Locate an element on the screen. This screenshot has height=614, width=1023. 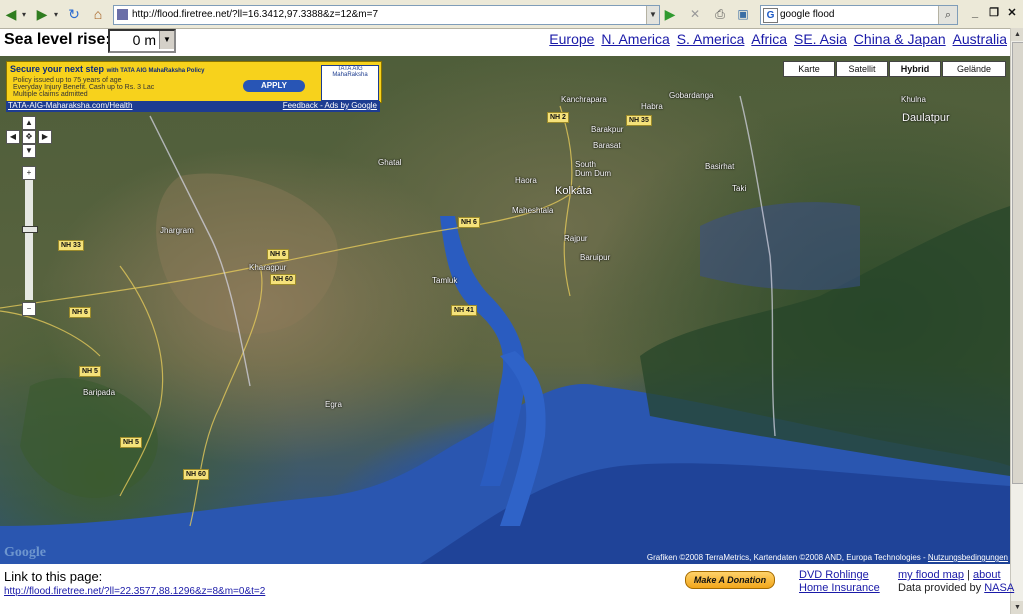
place-label: Jhargram is located at coordinates (177, 230).